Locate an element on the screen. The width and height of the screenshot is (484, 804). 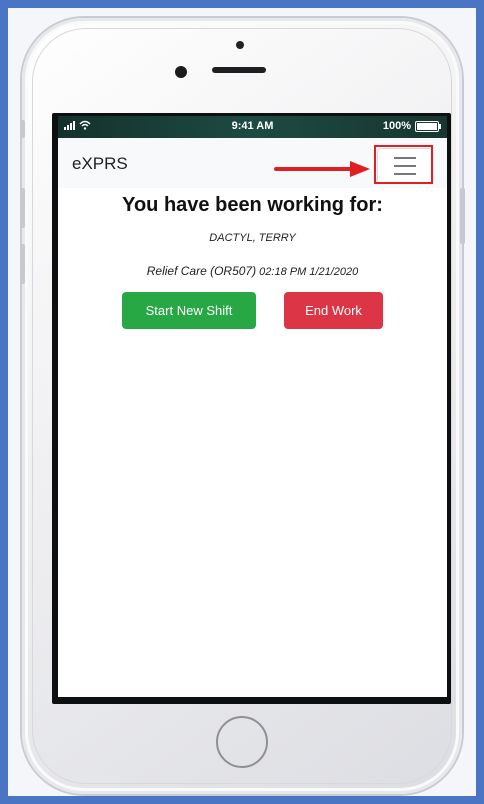
mute-switch is located at coordinates (22, 129).